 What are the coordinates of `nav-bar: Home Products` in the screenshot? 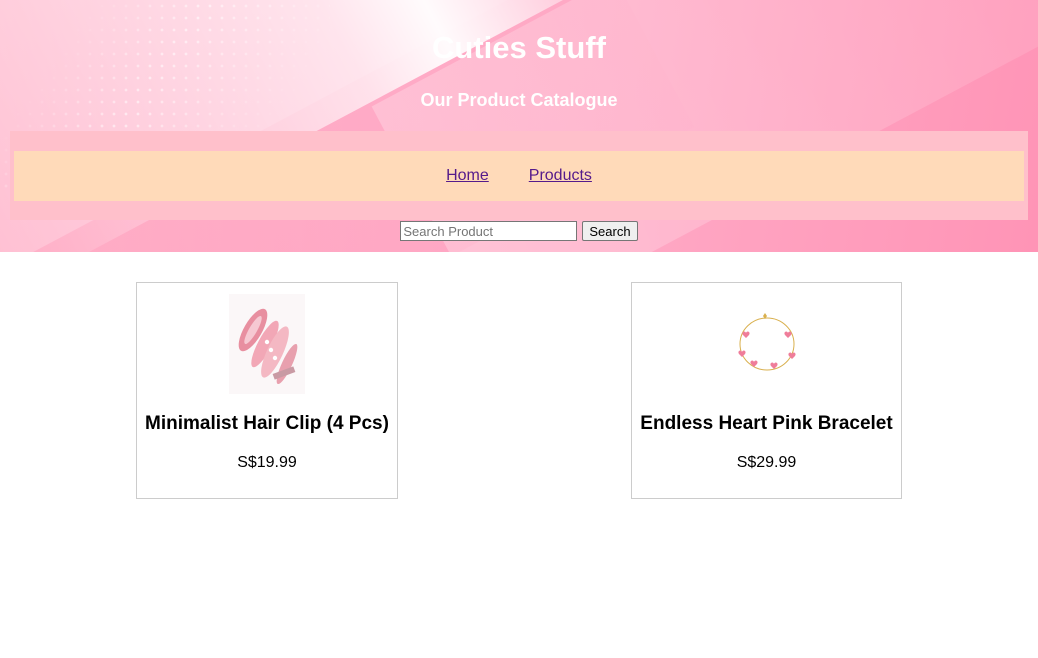 It's located at (519, 175).